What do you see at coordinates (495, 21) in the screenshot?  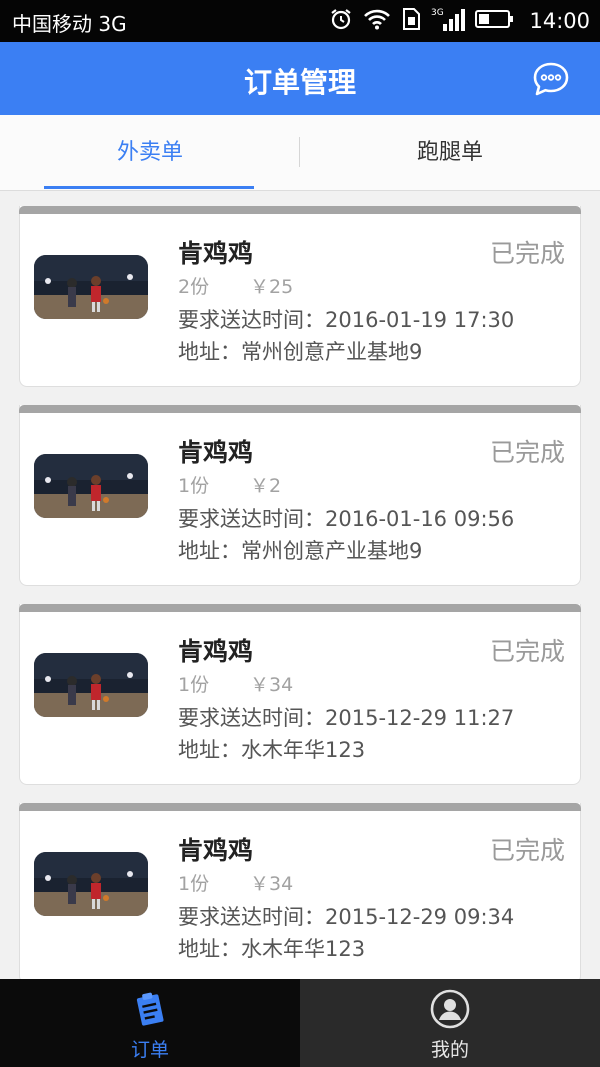 I see `battery-icon` at bounding box center [495, 21].